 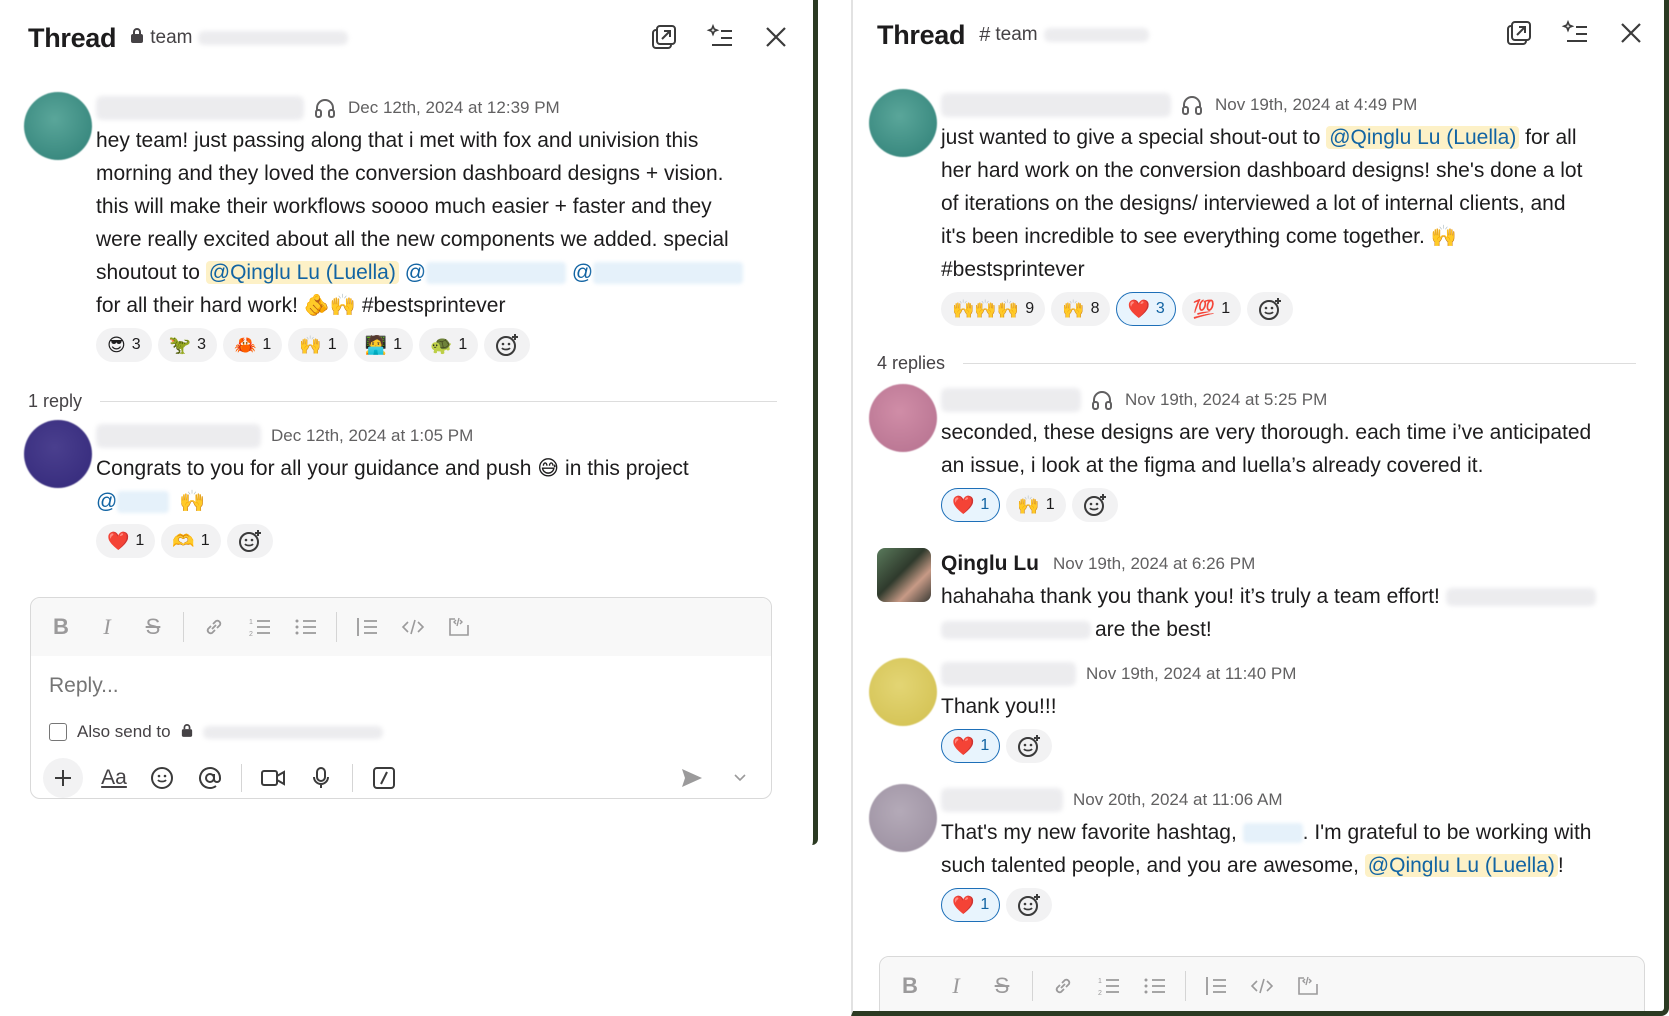 I want to click on reactions-bar: 😎 3 🦖 3 🦀 1 🙌 1 🧑‍💻 1 🐢 1, so click(x=442, y=345).